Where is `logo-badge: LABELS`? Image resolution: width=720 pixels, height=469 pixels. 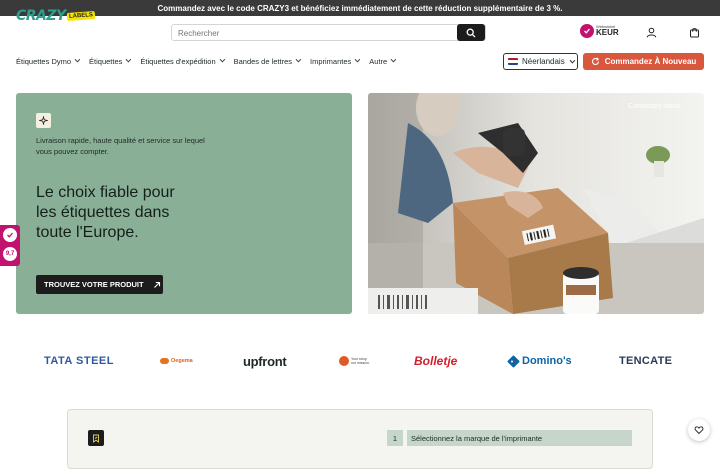 logo-badge: LABELS is located at coordinates (80, 16).